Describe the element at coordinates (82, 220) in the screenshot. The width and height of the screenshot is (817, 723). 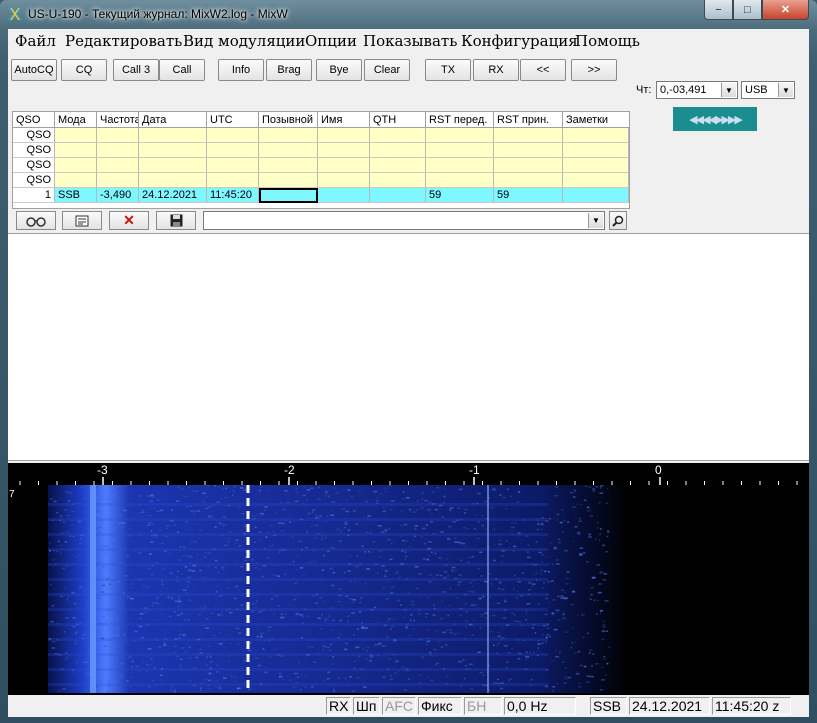
I see `edit-record-button` at that location.